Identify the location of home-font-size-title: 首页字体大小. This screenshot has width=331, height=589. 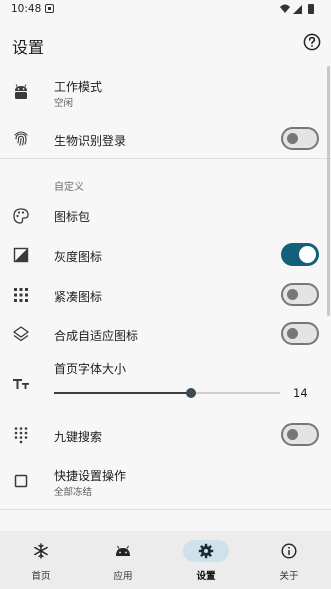
(90, 369).